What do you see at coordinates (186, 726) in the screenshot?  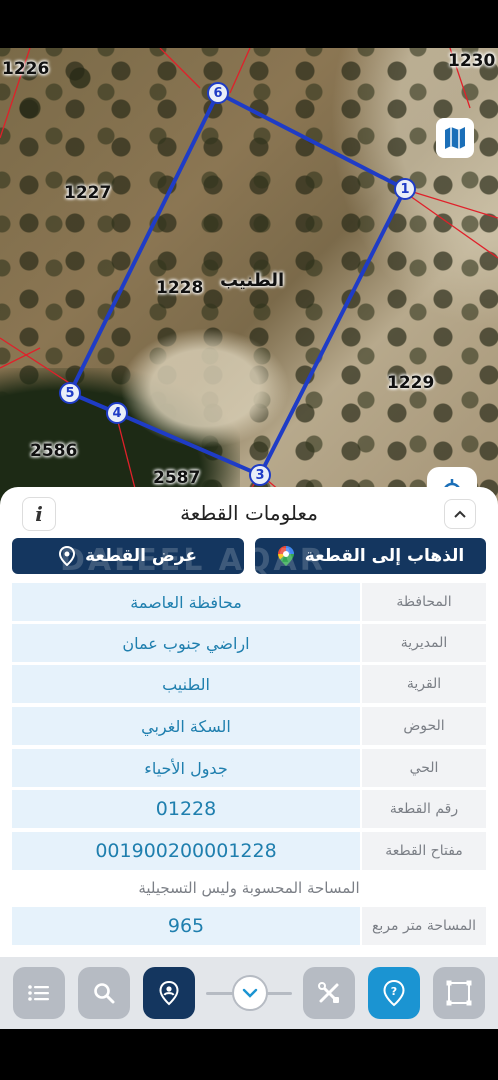 I see `field-value: السكة الغربي` at bounding box center [186, 726].